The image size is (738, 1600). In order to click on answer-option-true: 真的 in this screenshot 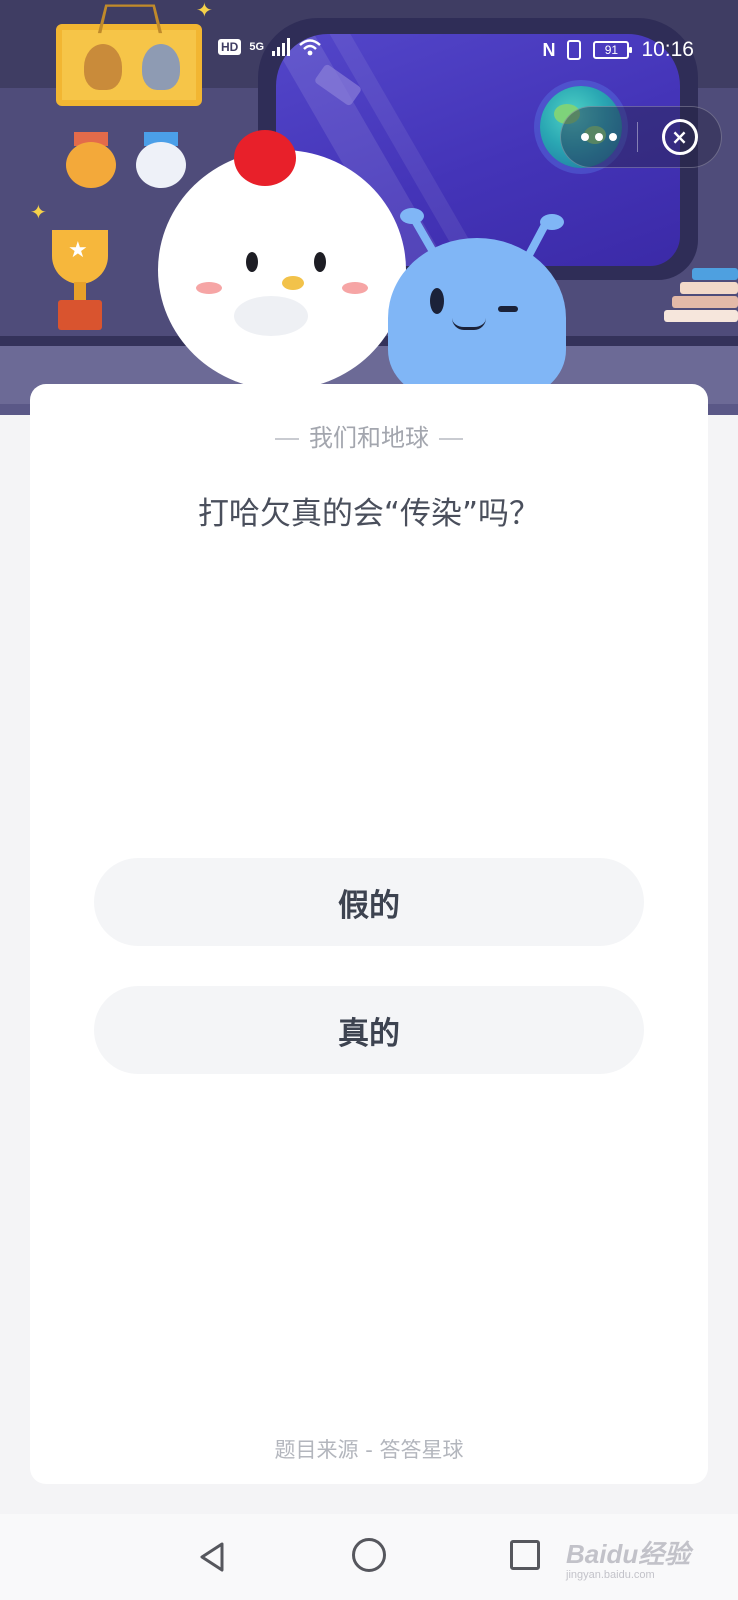, I will do `click(369, 1030)`.